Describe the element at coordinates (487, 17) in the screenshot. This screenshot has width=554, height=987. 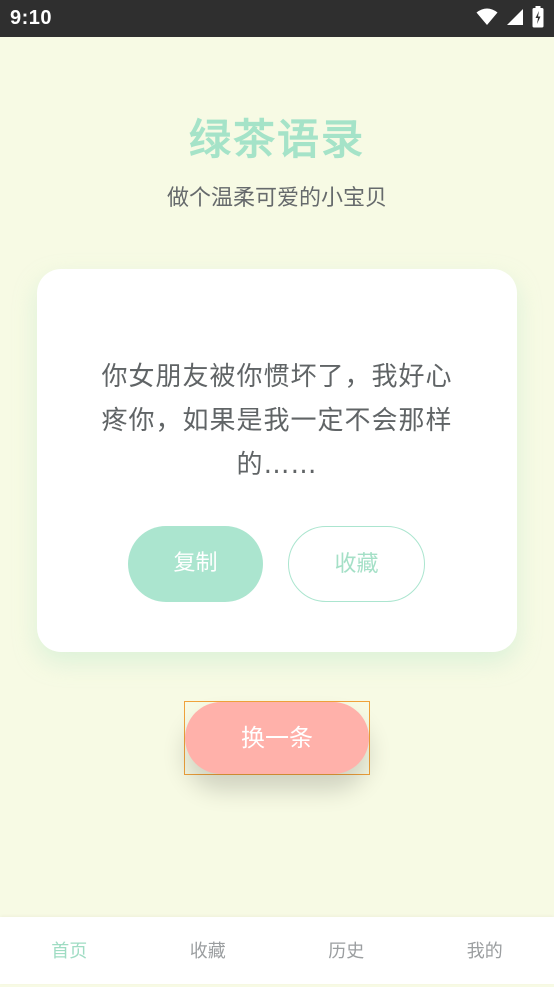
I see `wifi-icon` at that location.